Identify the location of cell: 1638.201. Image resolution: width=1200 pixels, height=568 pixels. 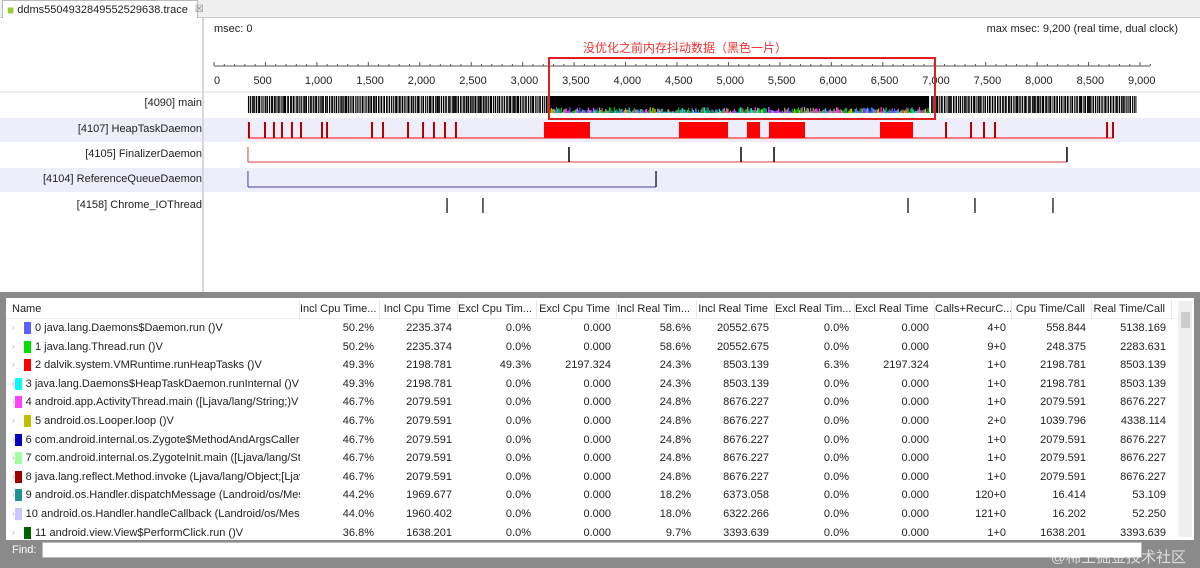
(1063, 532).